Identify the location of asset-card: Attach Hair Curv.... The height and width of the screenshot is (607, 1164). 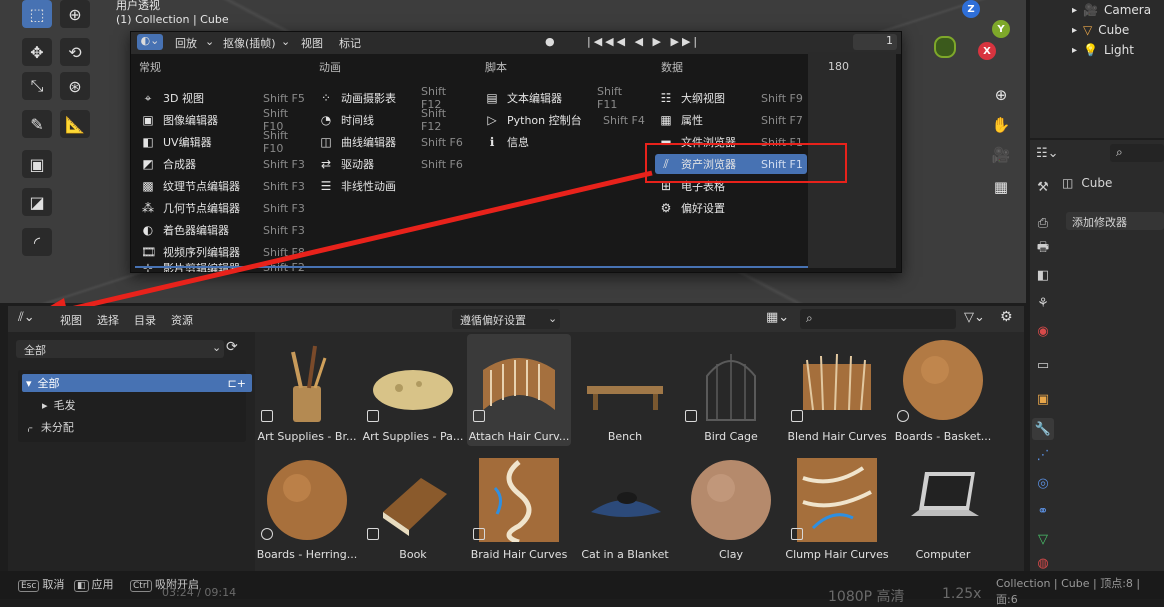
(519, 390).